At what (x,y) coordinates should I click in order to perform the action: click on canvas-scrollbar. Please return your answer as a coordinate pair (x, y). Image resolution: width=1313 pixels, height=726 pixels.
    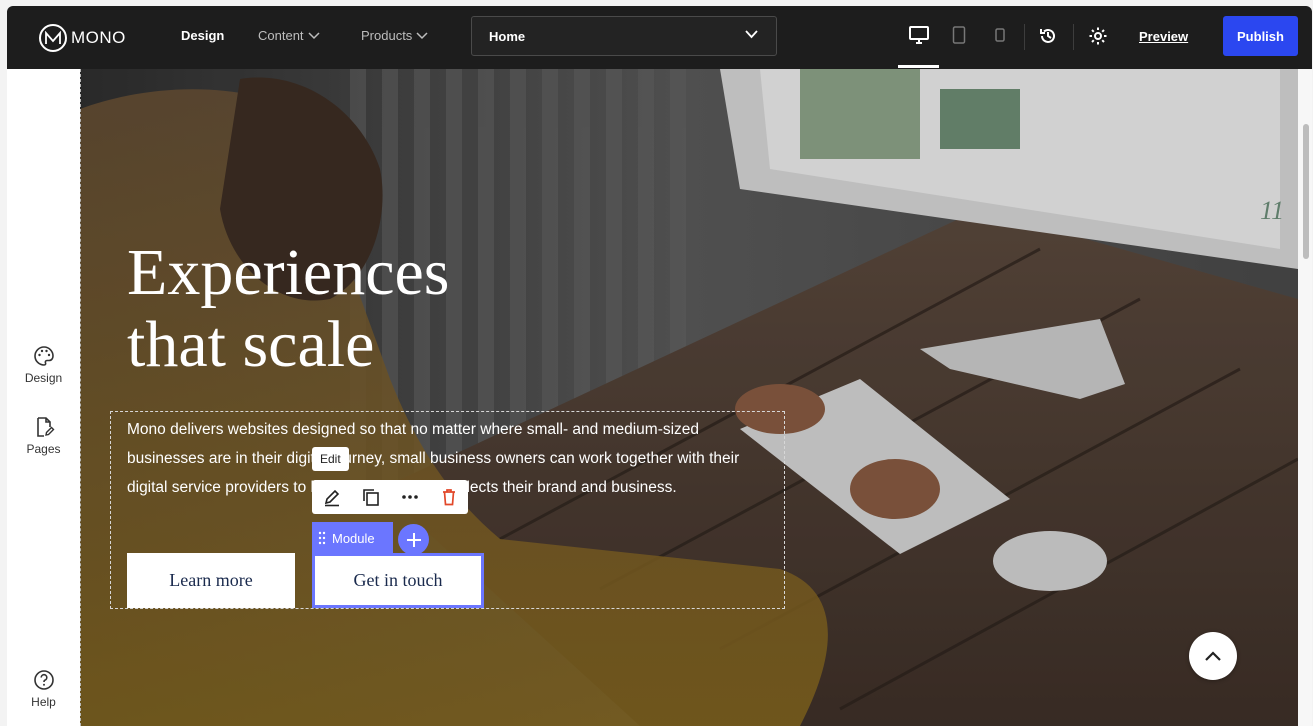
    Looking at the image, I should click on (1305, 397).